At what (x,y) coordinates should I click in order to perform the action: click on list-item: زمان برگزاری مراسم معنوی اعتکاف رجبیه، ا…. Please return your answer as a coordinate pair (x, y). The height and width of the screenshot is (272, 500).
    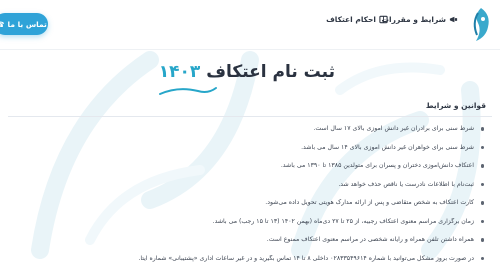
    Looking at the image, I should click on (251, 227).